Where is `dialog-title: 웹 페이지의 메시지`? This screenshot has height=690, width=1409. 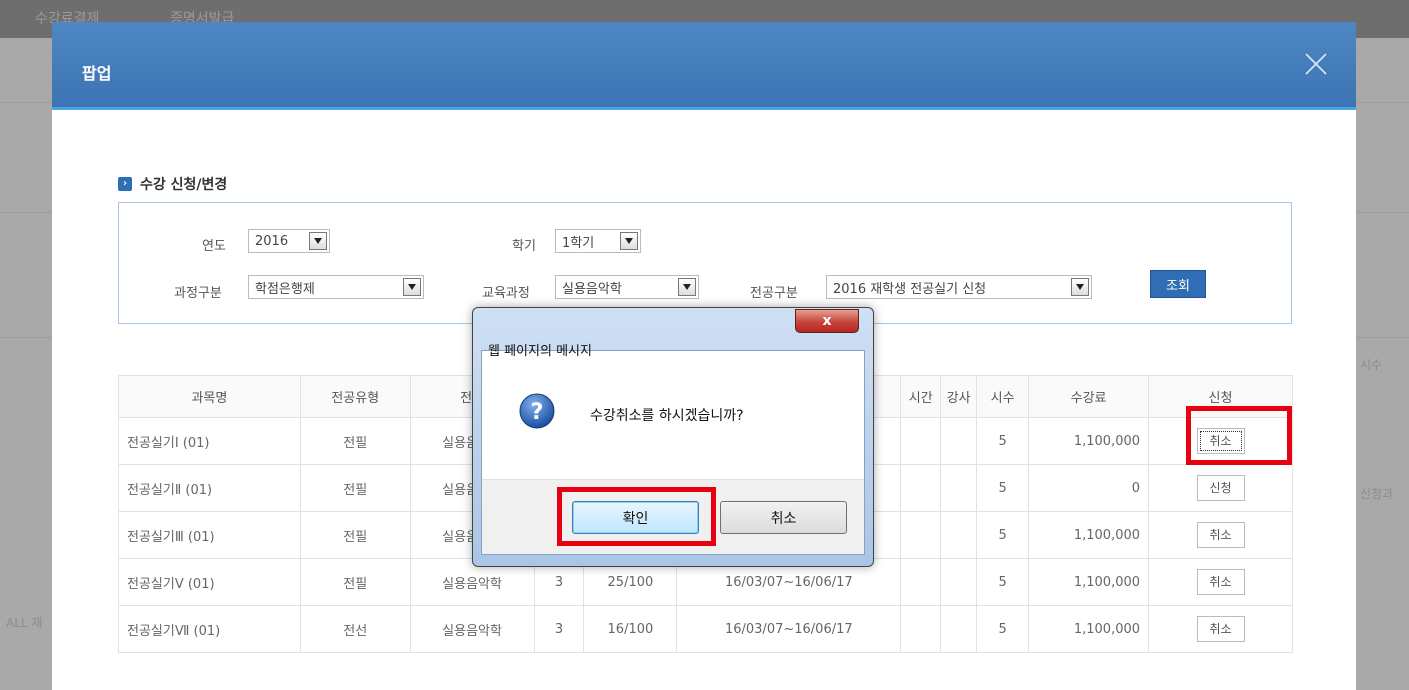 dialog-title: 웹 페이지의 메시지 is located at coordinates (540, 351).